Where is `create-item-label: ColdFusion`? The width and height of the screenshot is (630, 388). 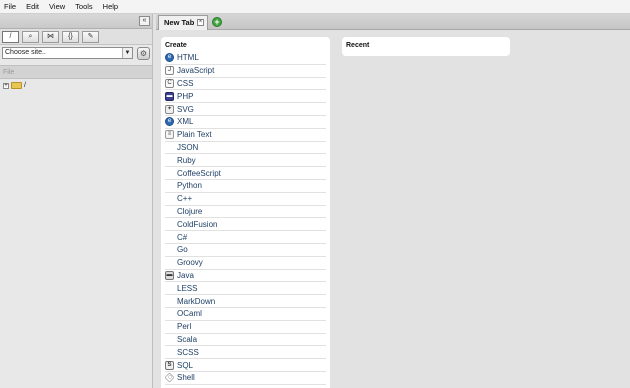
create-item-label: ColdFusion is located at coordinates (197, 224).